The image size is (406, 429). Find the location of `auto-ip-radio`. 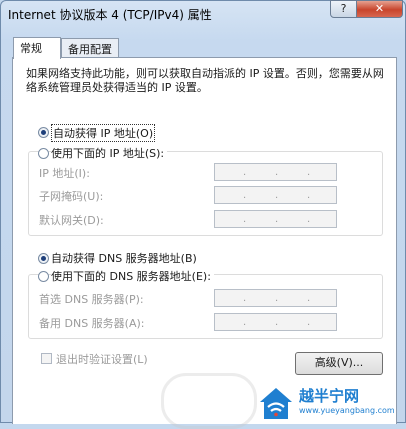

auto-ip-radio is located at coordinates (43, 132).